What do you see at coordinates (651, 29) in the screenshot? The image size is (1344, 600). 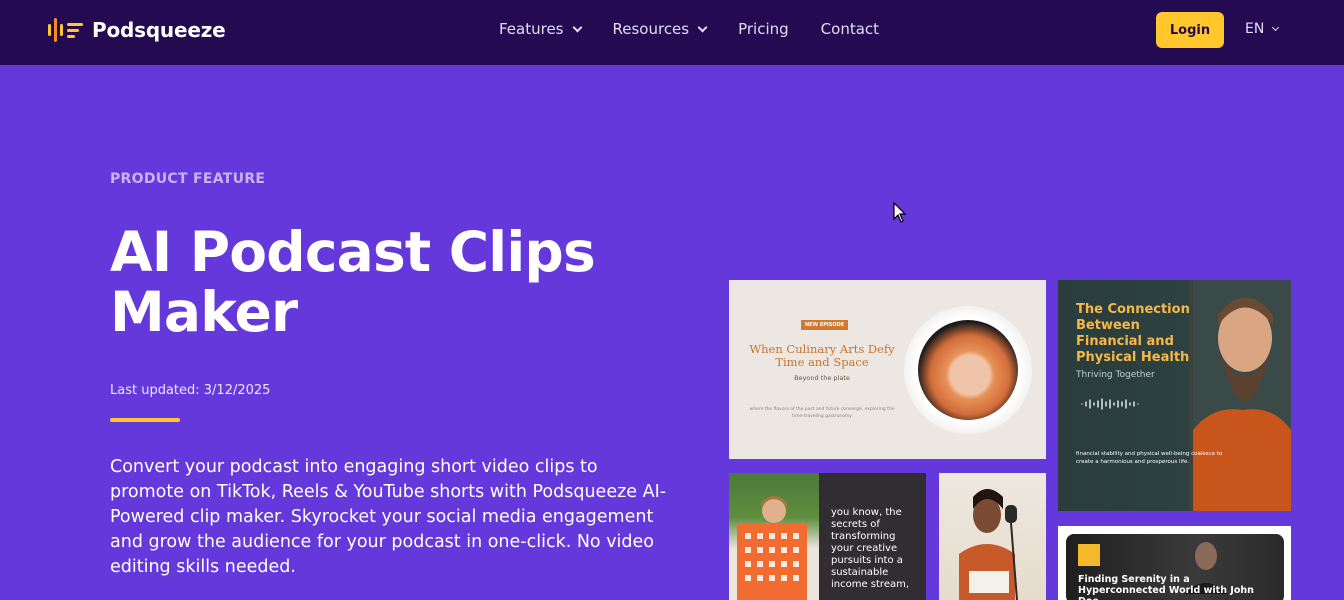 I see `nav-item-label: Resources` at bounding box center [651, 29].